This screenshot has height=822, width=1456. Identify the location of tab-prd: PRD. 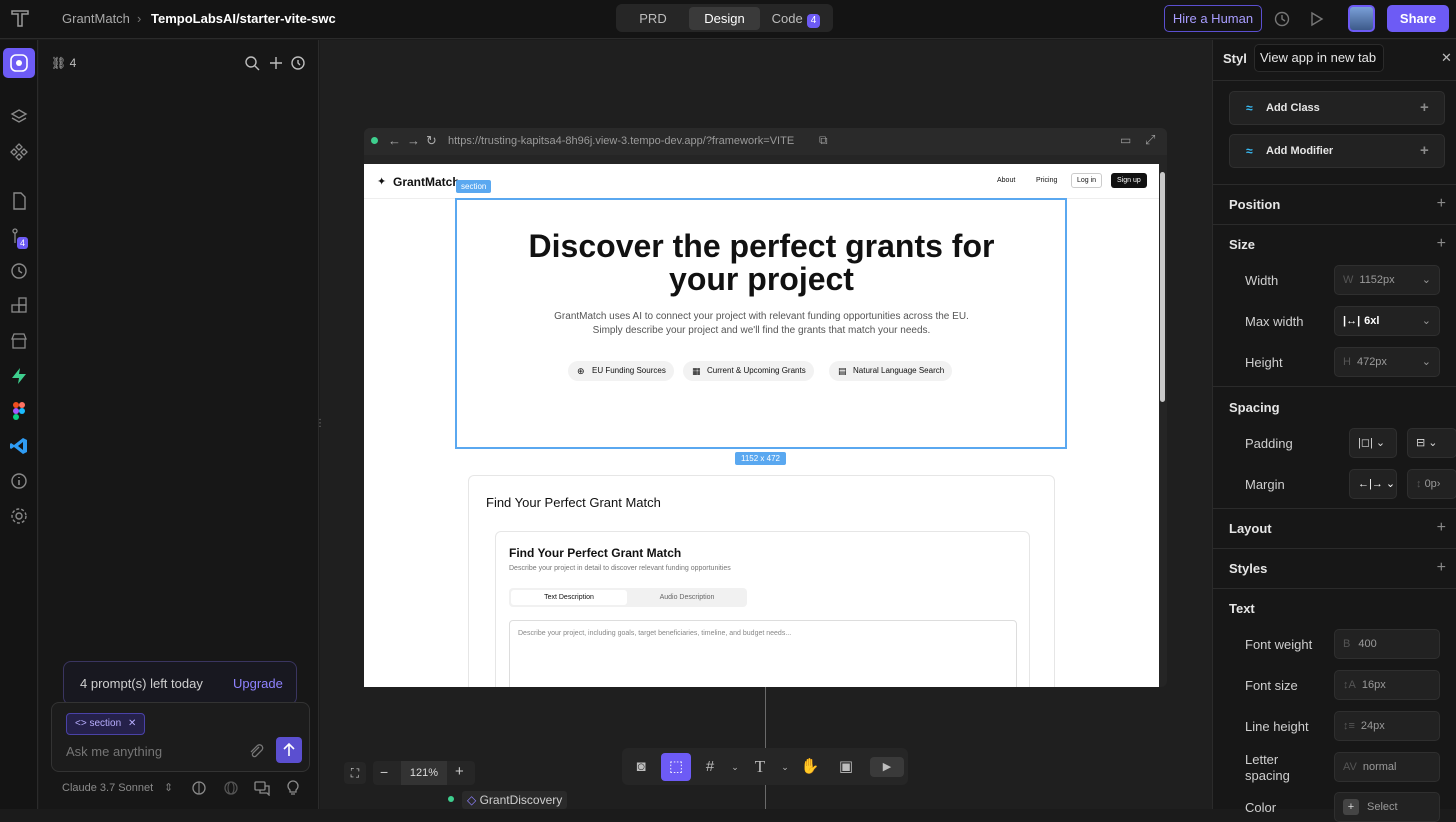
(653, 18).